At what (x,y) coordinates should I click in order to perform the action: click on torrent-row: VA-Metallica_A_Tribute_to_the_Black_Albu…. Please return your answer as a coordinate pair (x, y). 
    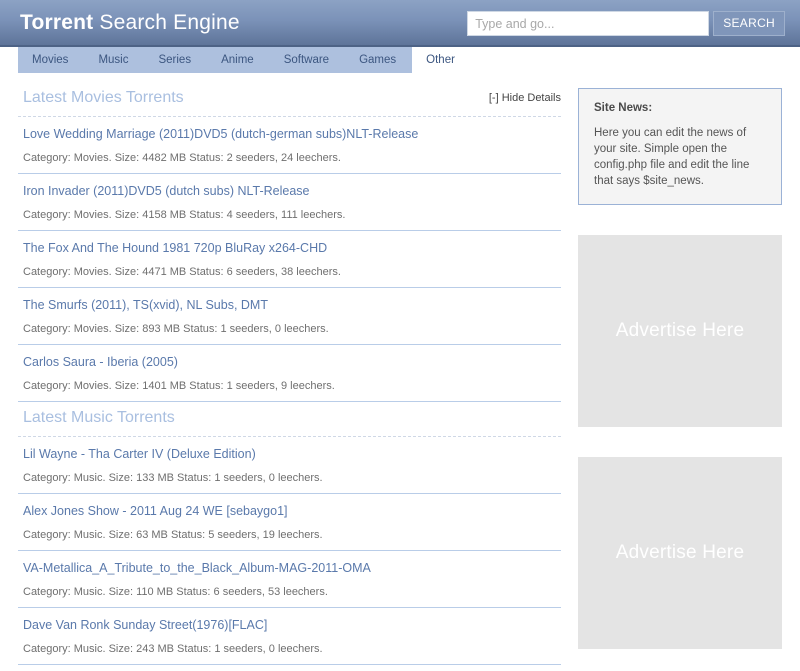
    Looking at the image, I should click on (289, 579).